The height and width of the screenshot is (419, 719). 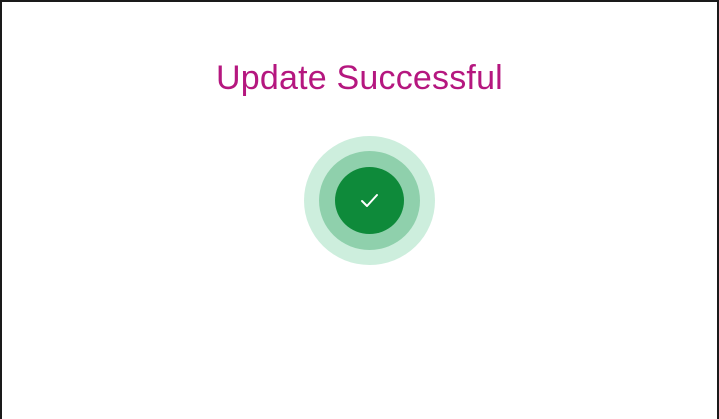 I want to click on success-indicator, so click(x=369, y=200).